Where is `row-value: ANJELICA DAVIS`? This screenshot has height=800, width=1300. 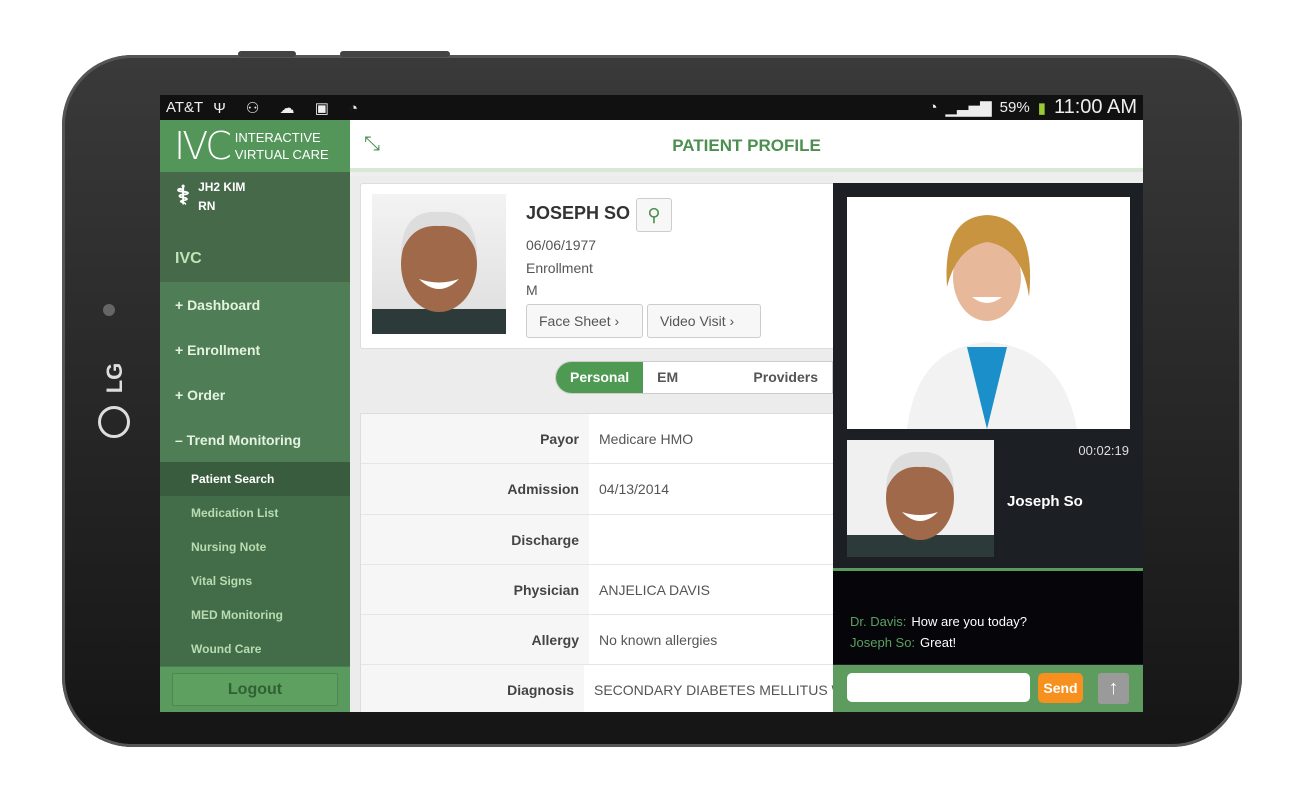
row-value: ANJELICA DAVIS is located at coordinates (655, 589).